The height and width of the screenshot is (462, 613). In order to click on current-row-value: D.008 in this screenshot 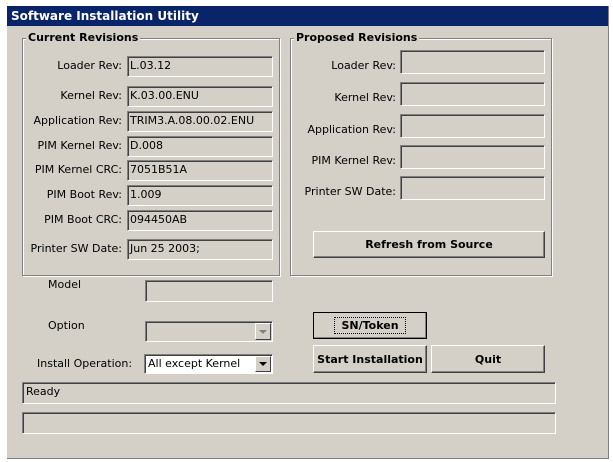, I will do `click(200, 146)`.